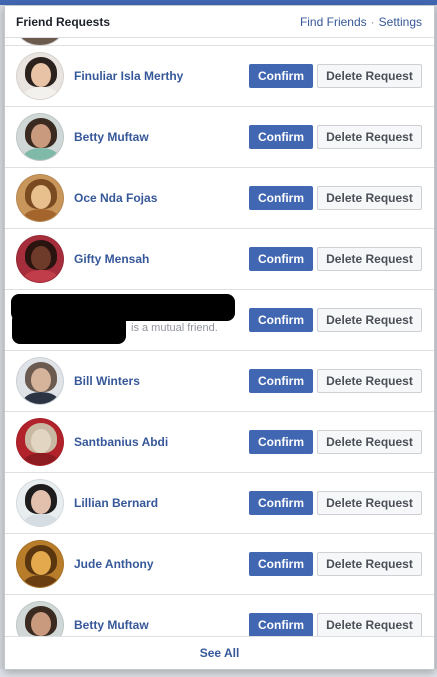  I want to click on list-item-partial, so click(219, 42).